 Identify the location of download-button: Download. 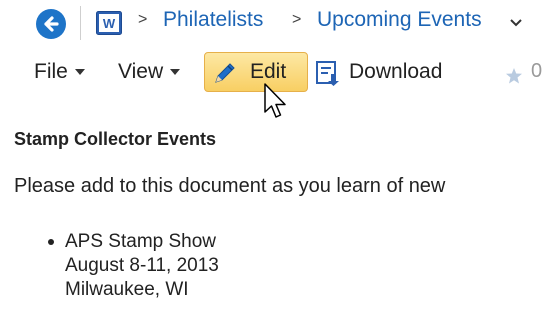
(395, 72).